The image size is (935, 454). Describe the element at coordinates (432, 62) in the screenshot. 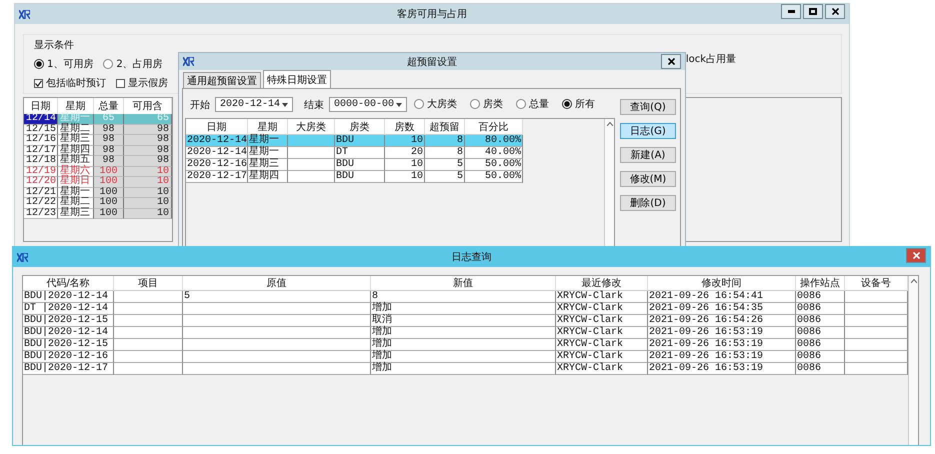

I see `dialog-title: 超预留设置` at that location.